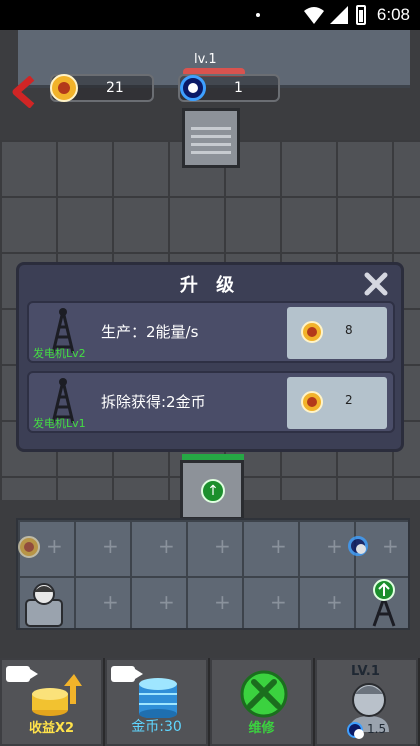 The width and height of the screenshot is (420, 746). Describe the element at coordinates (314, 15) in the screenshot. I see `wifi-icon` at that location.